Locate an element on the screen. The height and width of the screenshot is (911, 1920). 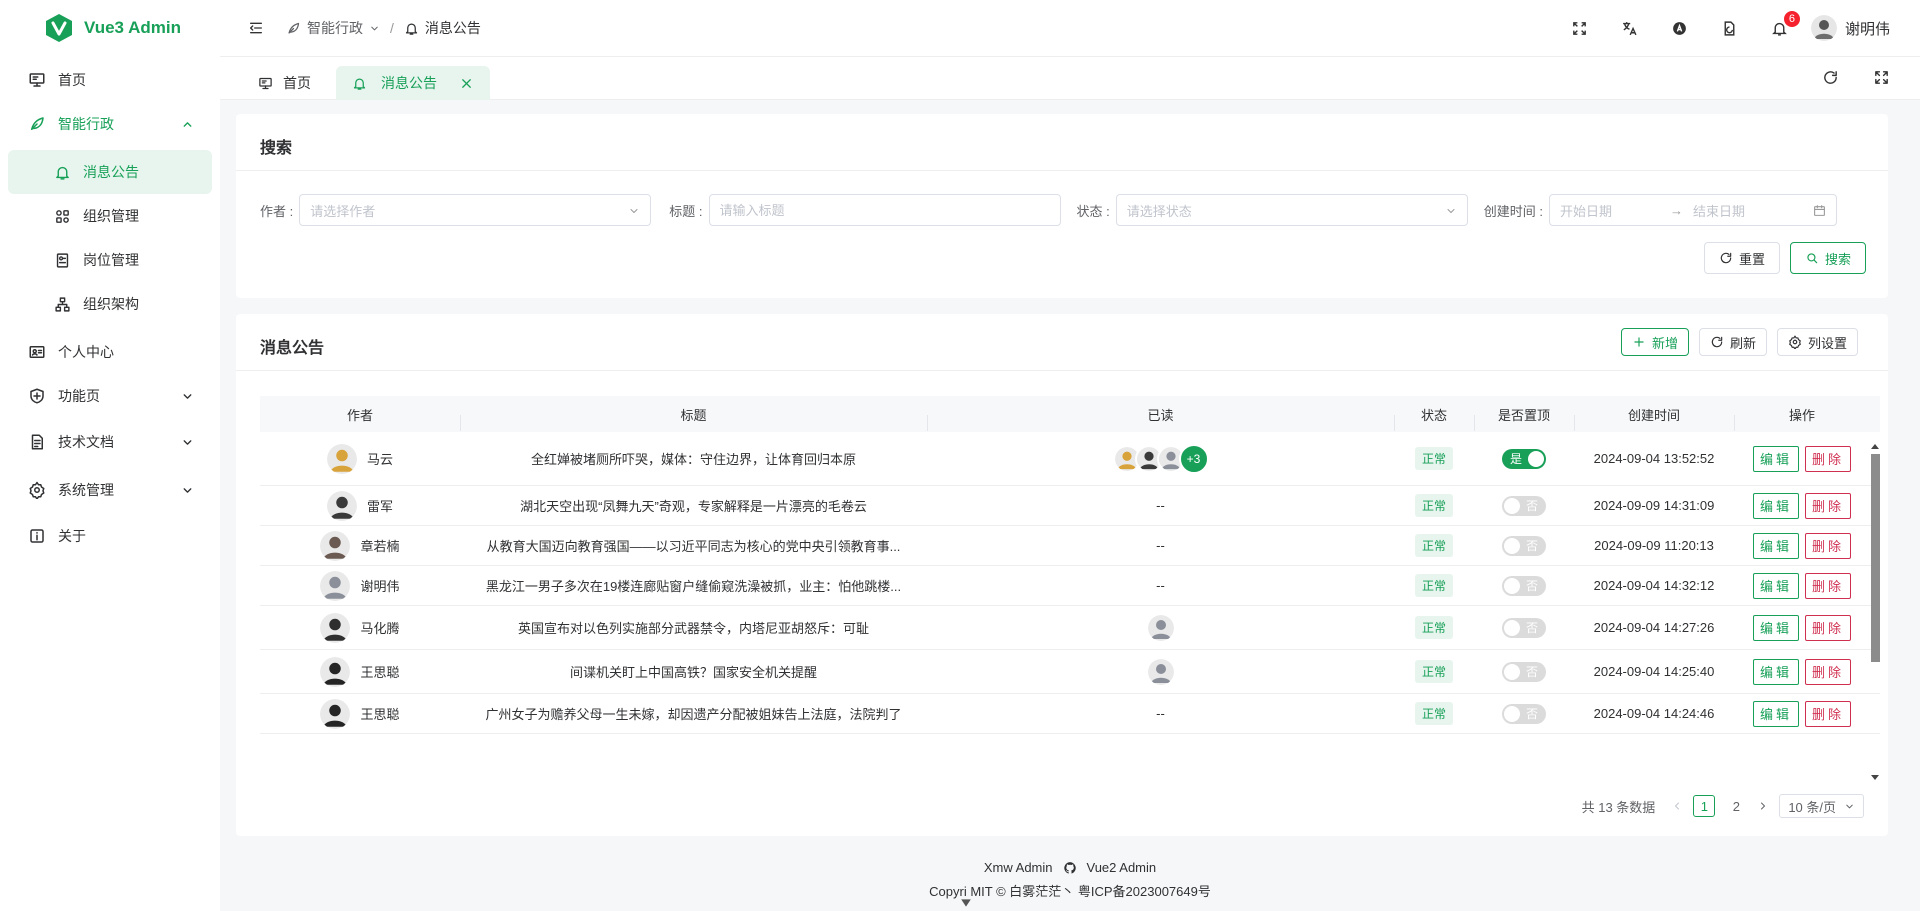
search-button: 搜索 is located at coordinates (1827, 258).